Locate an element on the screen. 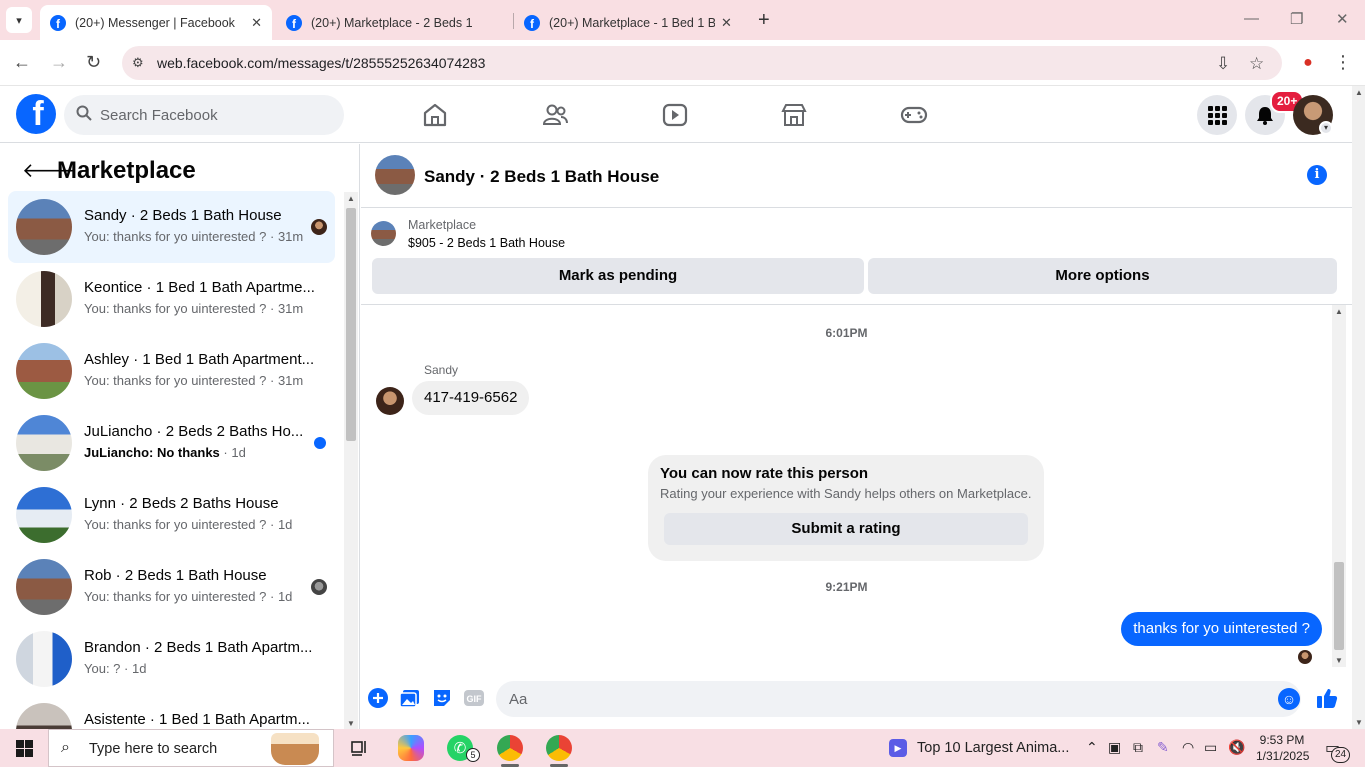  sticker-icon is located at coordinates (442, 698).